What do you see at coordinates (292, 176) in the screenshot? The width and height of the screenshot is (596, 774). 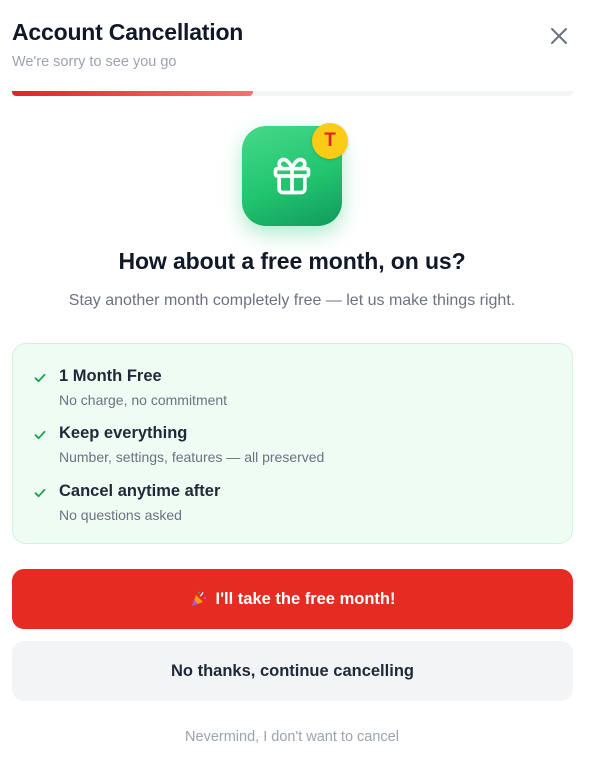 I see `gift-icon` at bounding box center [292, 176].